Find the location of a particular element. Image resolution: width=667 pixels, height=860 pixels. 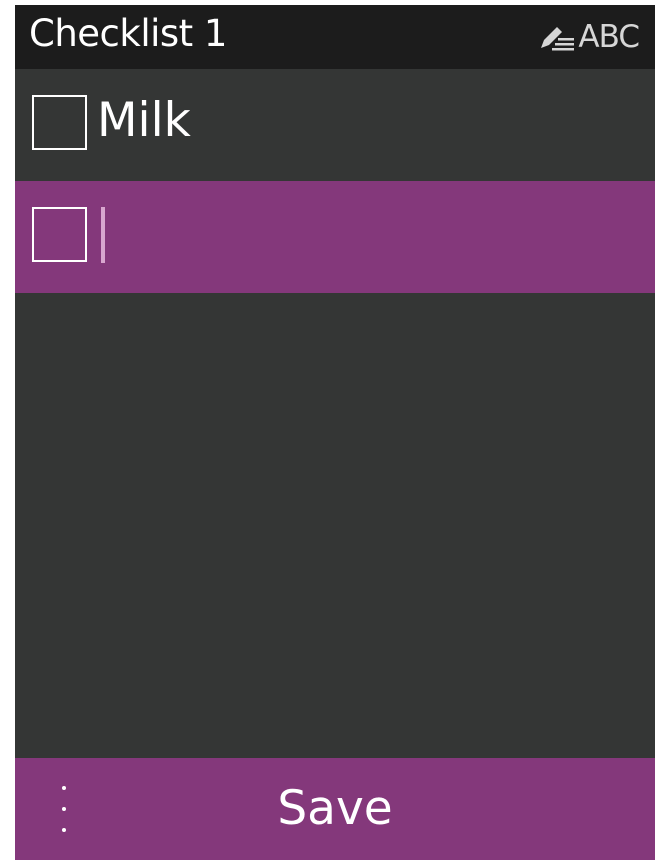

text-cursor is located at coordinates (103, 235).